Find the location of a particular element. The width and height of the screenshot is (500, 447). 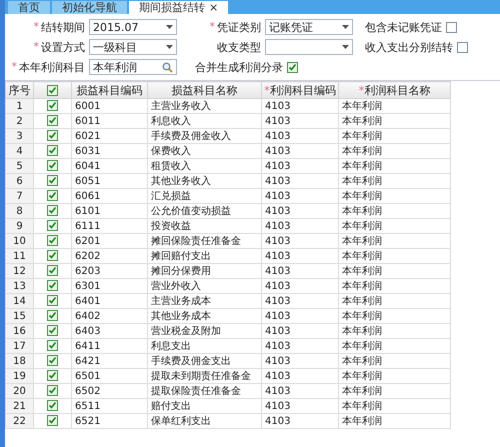

table-cell: 6202 is located at coordinates (110, 256).